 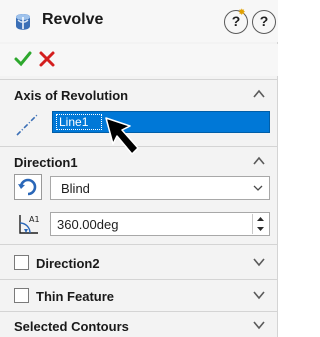 What do you see at coordinates (23, 59) in the screenshot?
I see `ok-checkmark-icon` at bounding box center [23, 59].